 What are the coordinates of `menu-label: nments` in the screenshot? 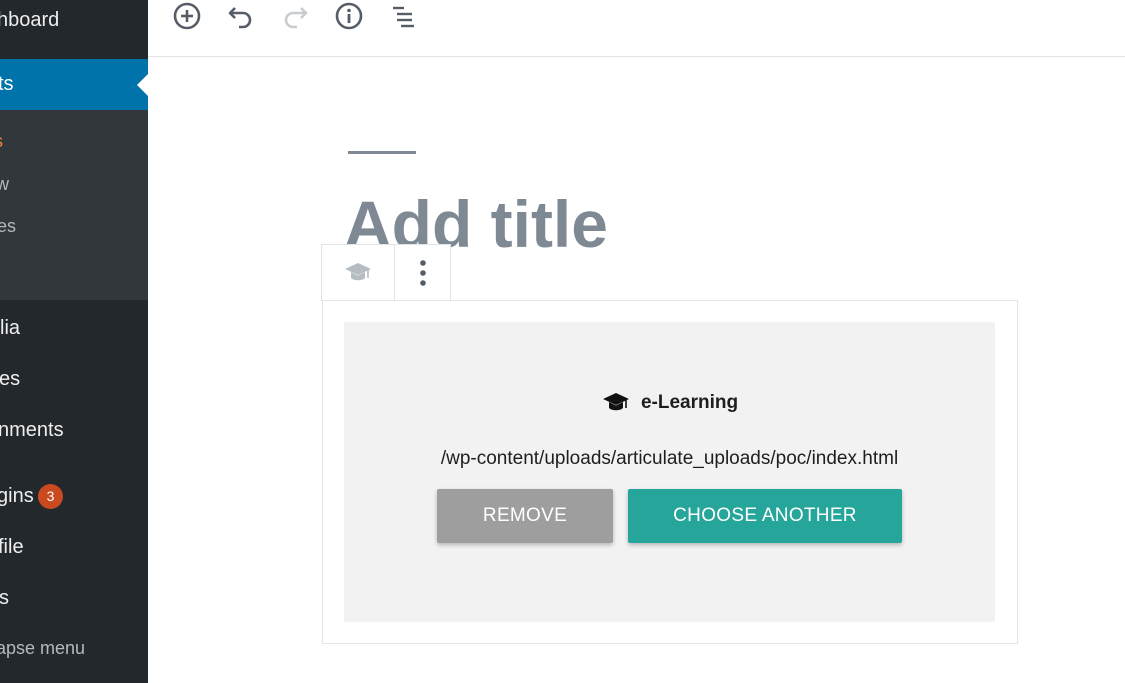 It's located at (32, 430).